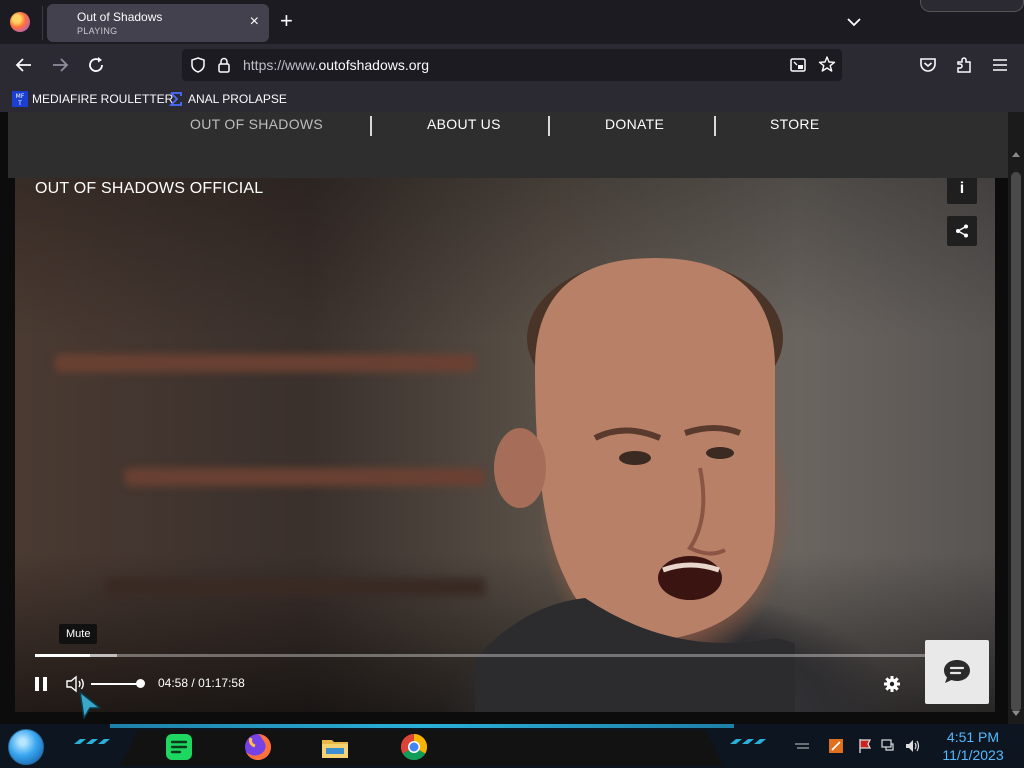  Describe the element at coordinates (634, 124) in the screenshot. I see `nav-link-donate: DONATE` at that location.